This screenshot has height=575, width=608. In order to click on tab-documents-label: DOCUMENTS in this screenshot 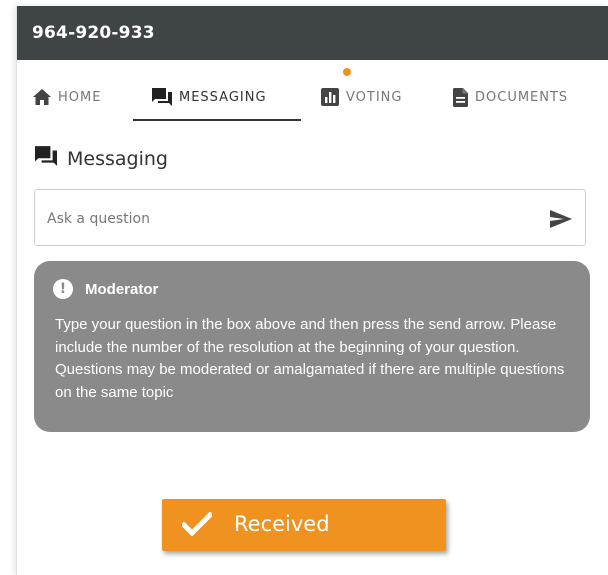, I will do `click(522, 97)`.